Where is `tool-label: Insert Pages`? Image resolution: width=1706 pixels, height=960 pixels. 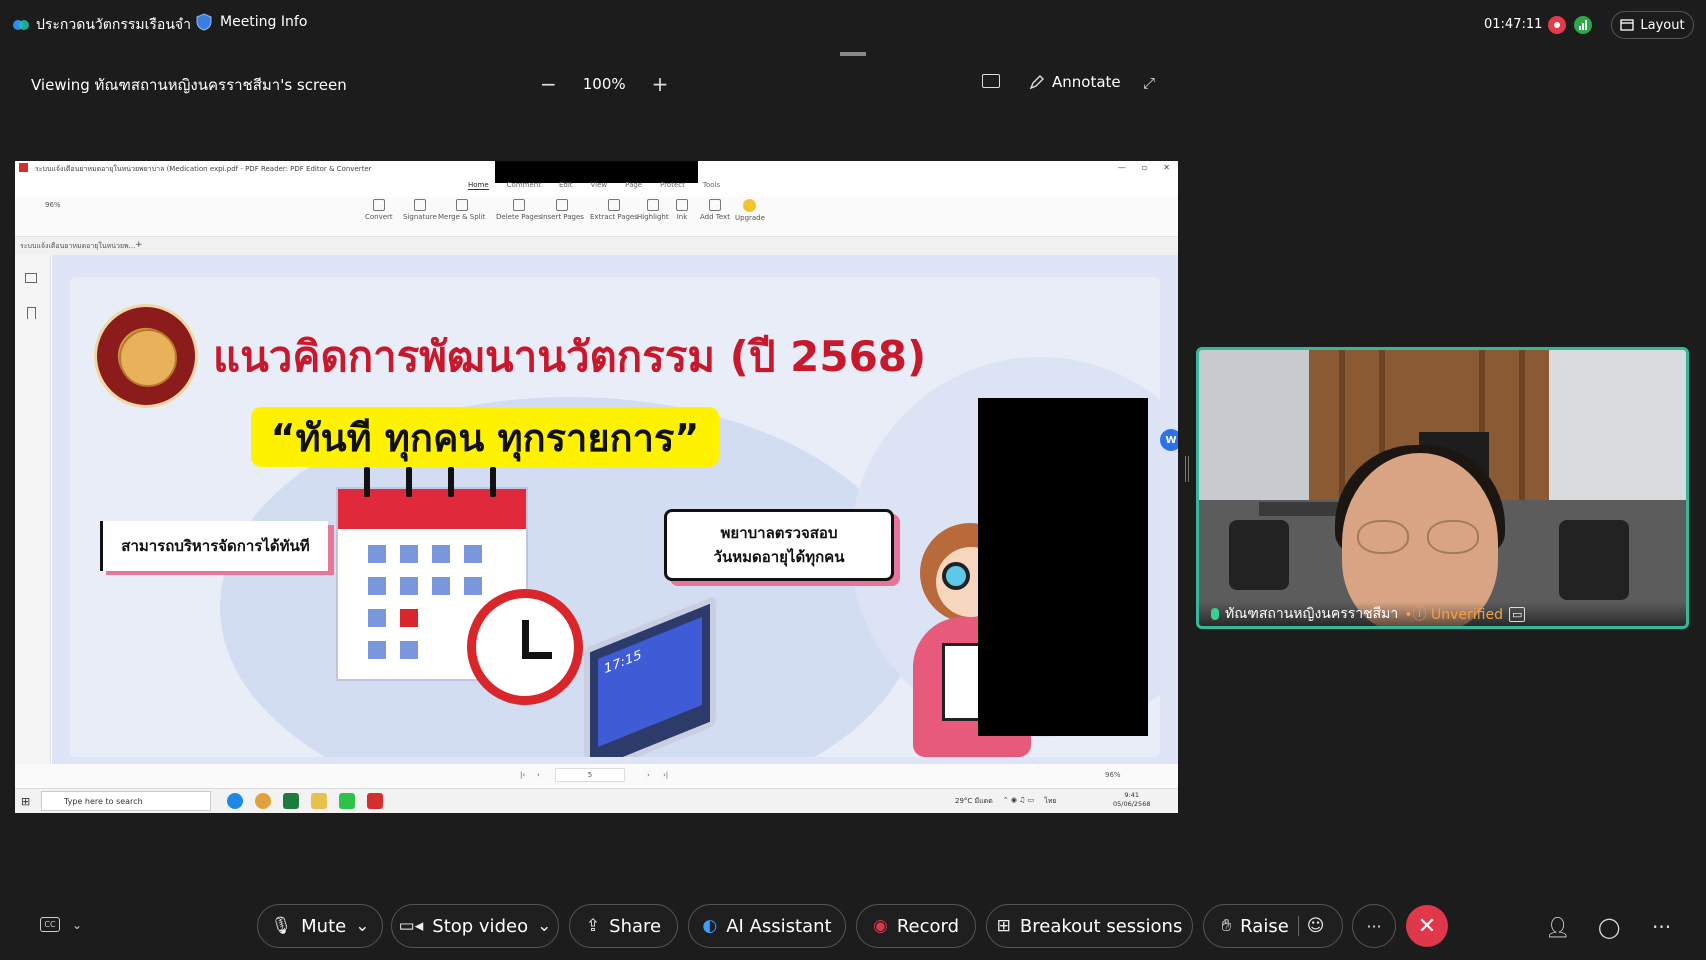 tool-label: Insert Pages is located at coordinates (562, 217).